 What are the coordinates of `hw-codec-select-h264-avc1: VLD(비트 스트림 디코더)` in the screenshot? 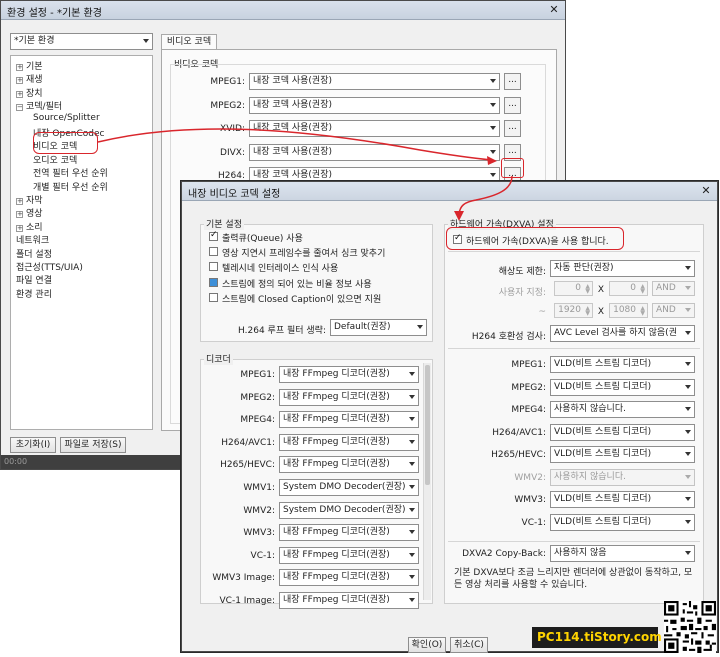 It's located at (622, 432).